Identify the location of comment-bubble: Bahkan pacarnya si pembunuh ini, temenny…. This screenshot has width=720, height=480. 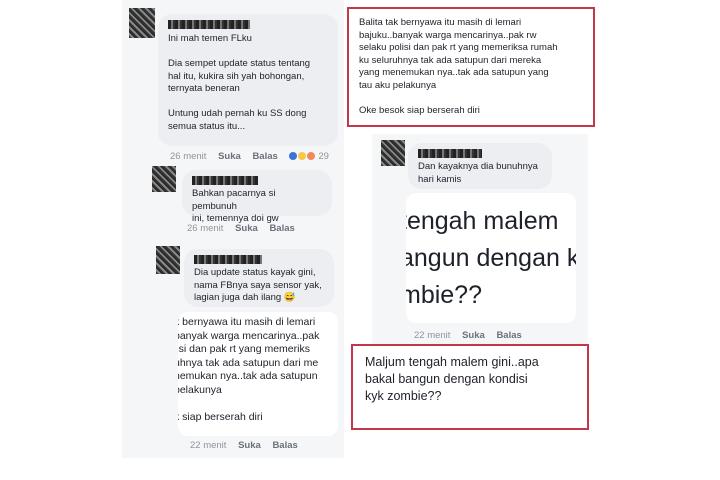
(257, 197).